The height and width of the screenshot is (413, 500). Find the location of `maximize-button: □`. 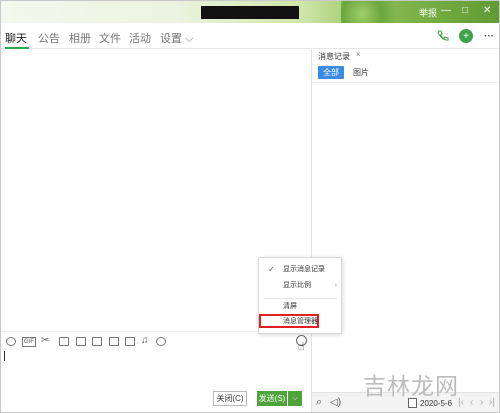

maximize-button: □ is located at coordinates (465, 10).